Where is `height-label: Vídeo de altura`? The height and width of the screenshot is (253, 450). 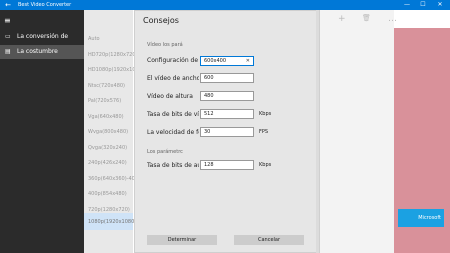
height-label: Vídeo de altura is located at coordinates (170, 96).